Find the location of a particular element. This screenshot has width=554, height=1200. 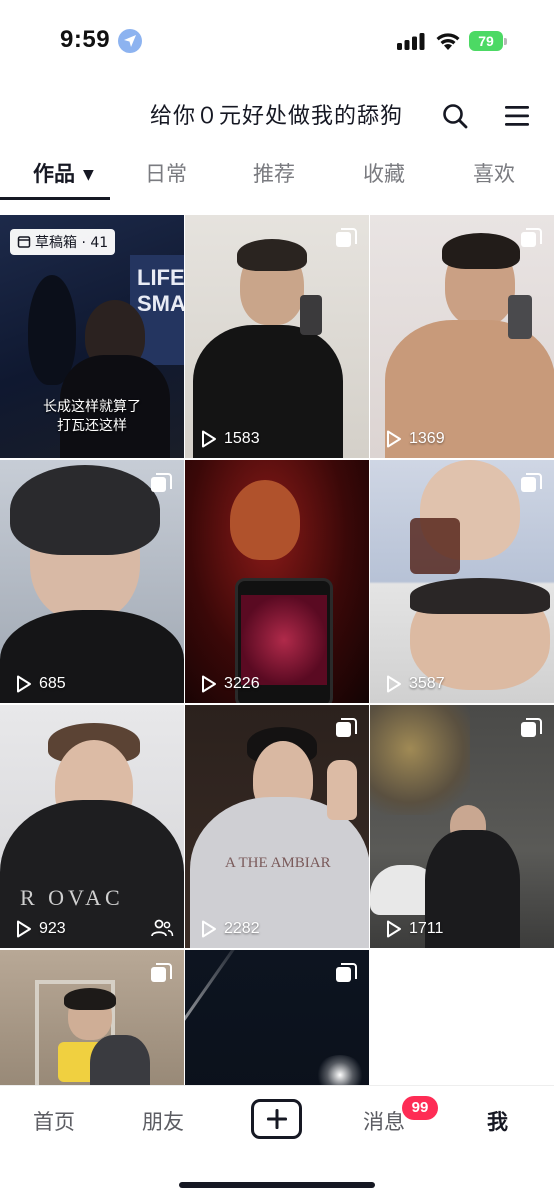

cellular-signal-icon is located at coordinates (411, 41).